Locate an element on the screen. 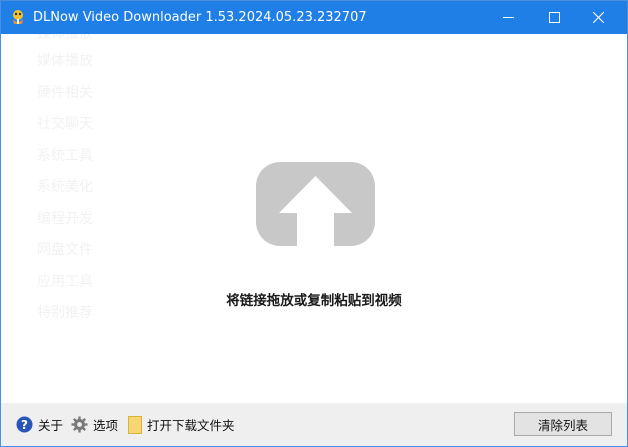 This screenshot has height=447, width=628. background-menu-item: 编程开发 is located at coordinates (65, 218).